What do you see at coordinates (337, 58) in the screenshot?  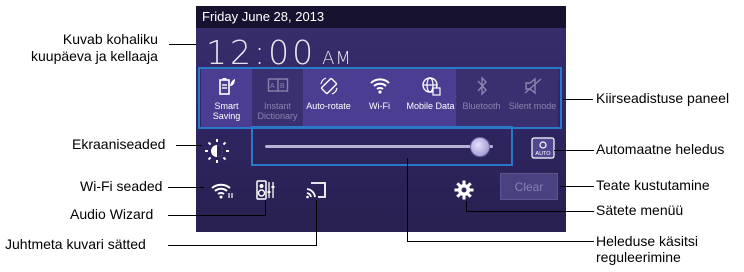 I see `ampm-text: AM` at bounding box center [337, 58].